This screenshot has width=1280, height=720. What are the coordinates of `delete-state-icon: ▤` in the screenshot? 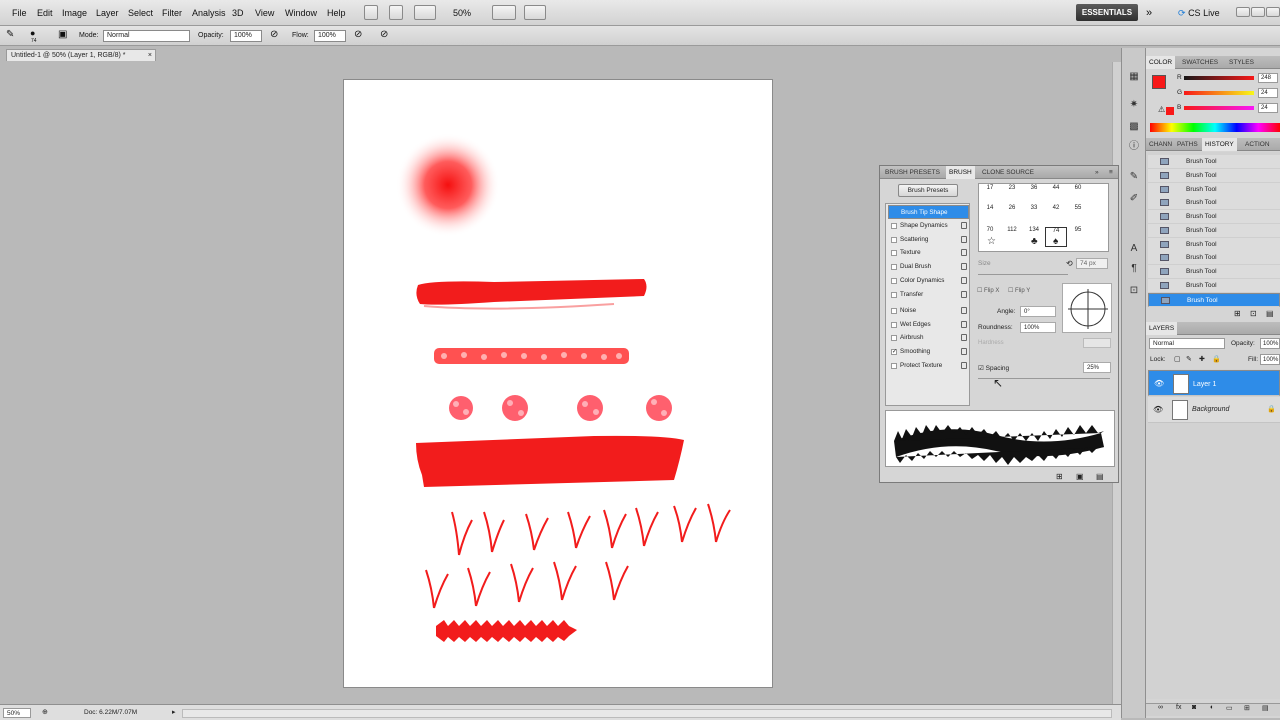 It's located at (1270, 313).